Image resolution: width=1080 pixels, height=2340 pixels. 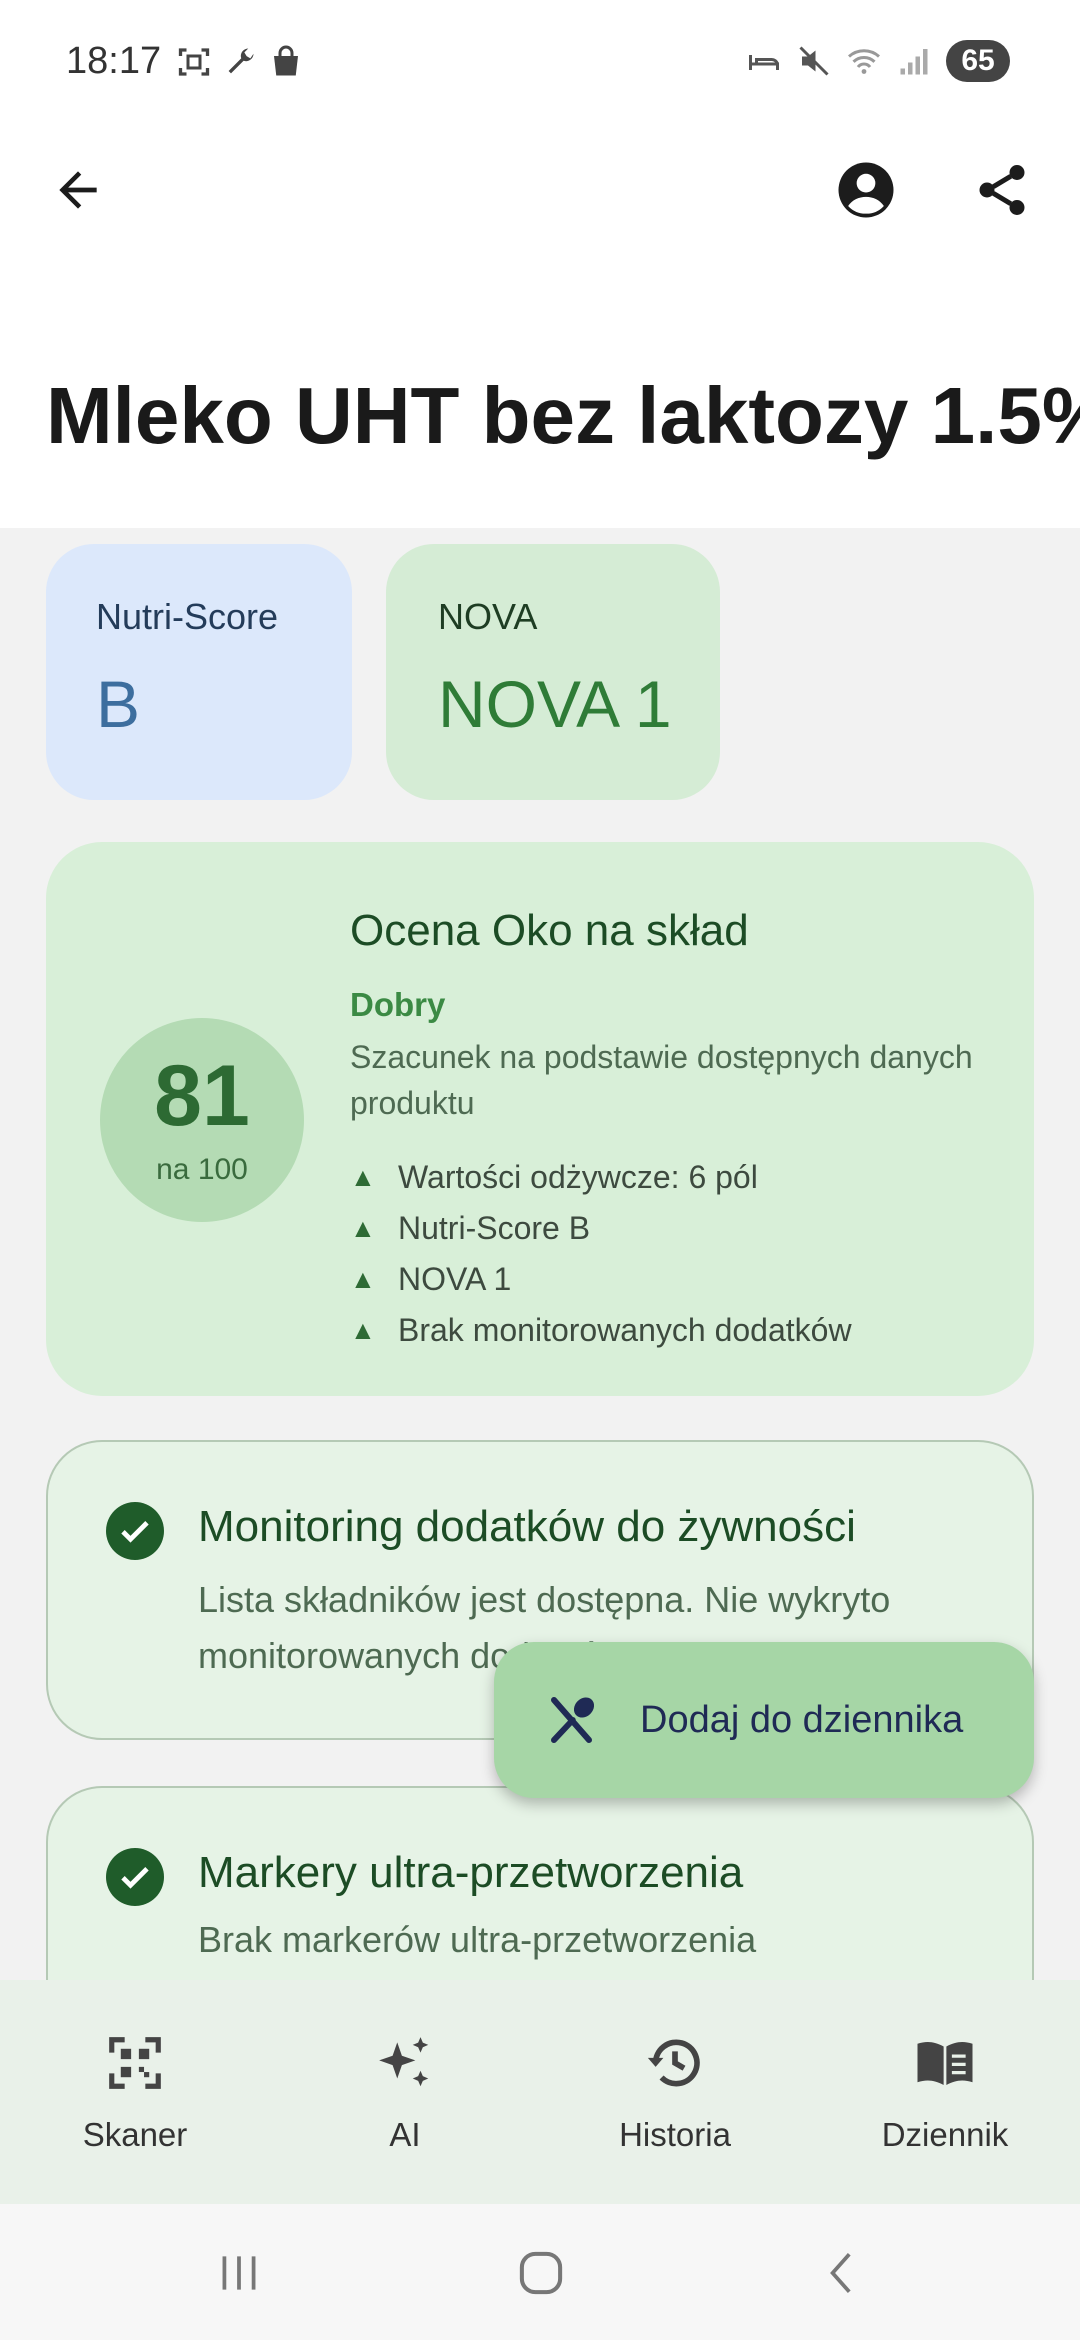 What do you see at coordinates (114, 61) in the screenshot?
I see `status-time: 18:17` at bounding box center [114, 61].